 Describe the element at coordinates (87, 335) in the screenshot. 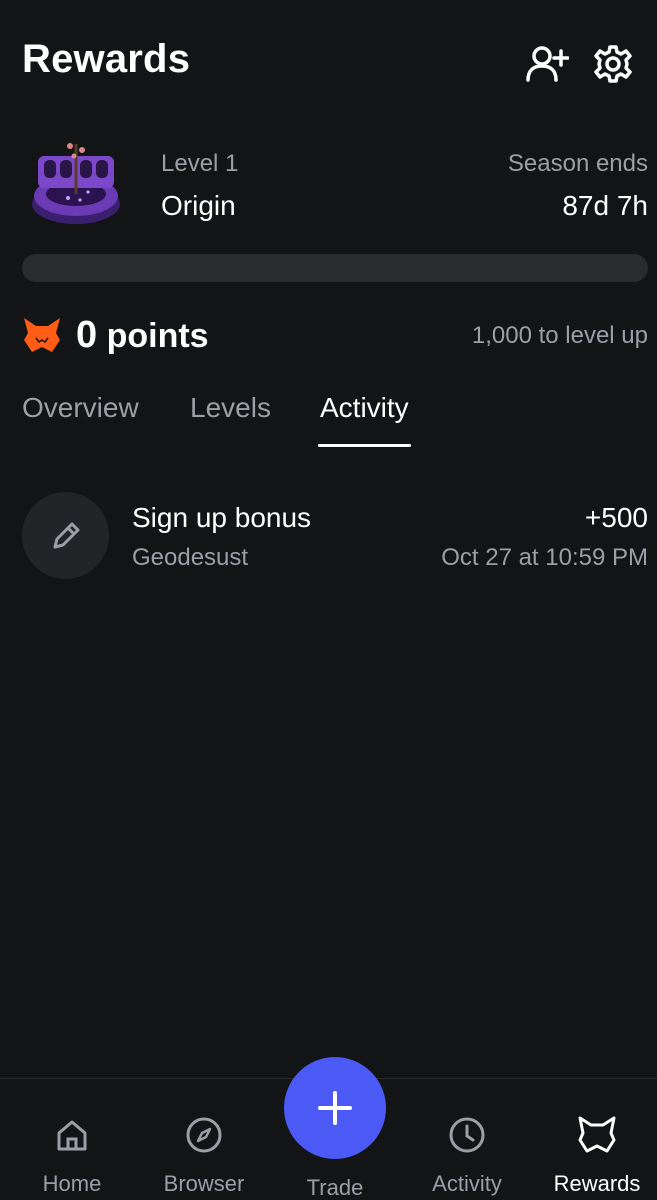

I see `points-number: 0` at that location.